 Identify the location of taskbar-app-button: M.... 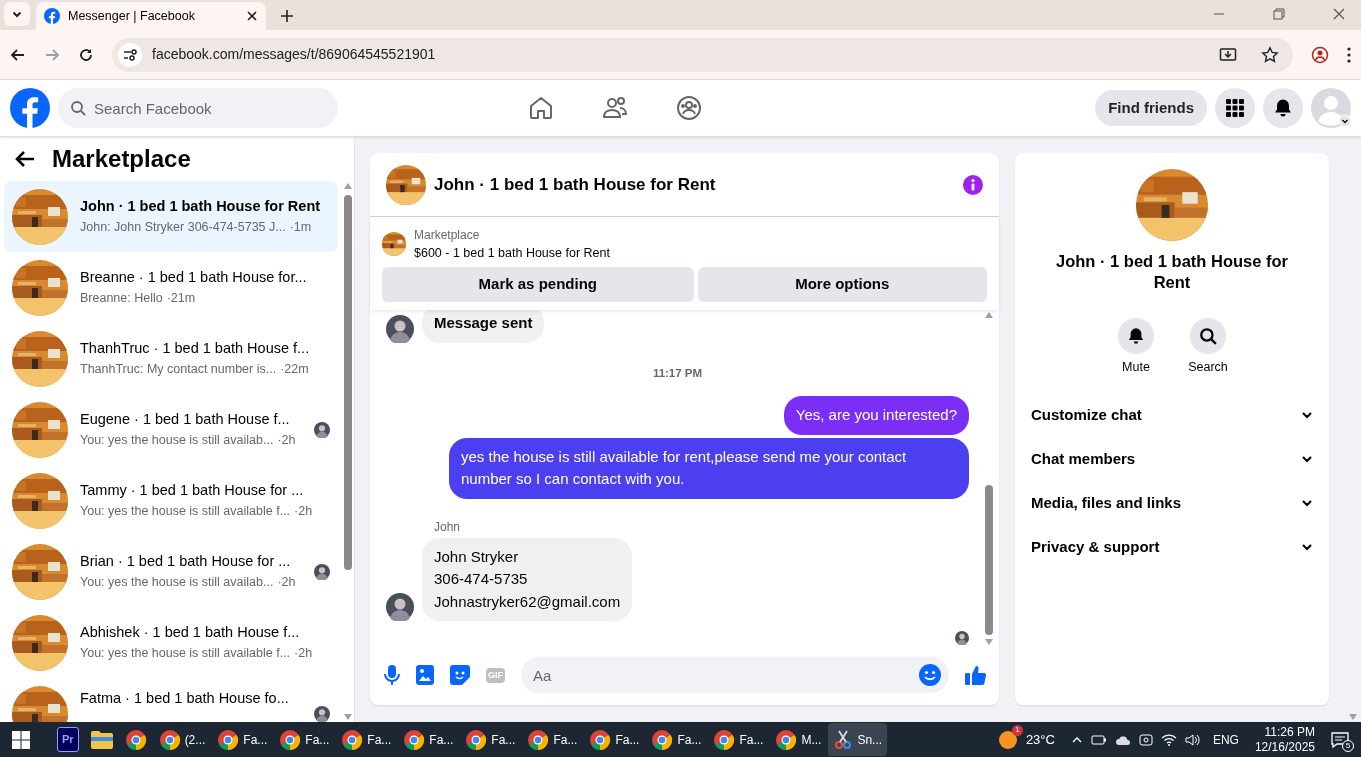
(798, 739).